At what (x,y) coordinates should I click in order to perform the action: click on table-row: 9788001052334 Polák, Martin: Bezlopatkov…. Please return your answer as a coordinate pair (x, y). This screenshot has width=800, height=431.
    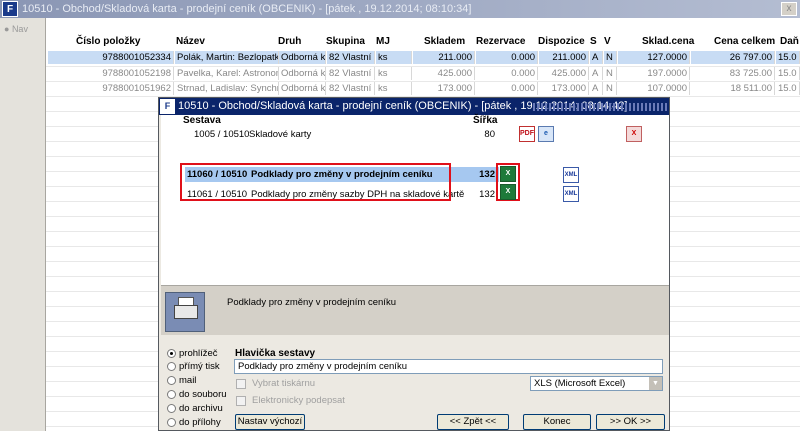
    Looking at the image, I should click on (423, 57).